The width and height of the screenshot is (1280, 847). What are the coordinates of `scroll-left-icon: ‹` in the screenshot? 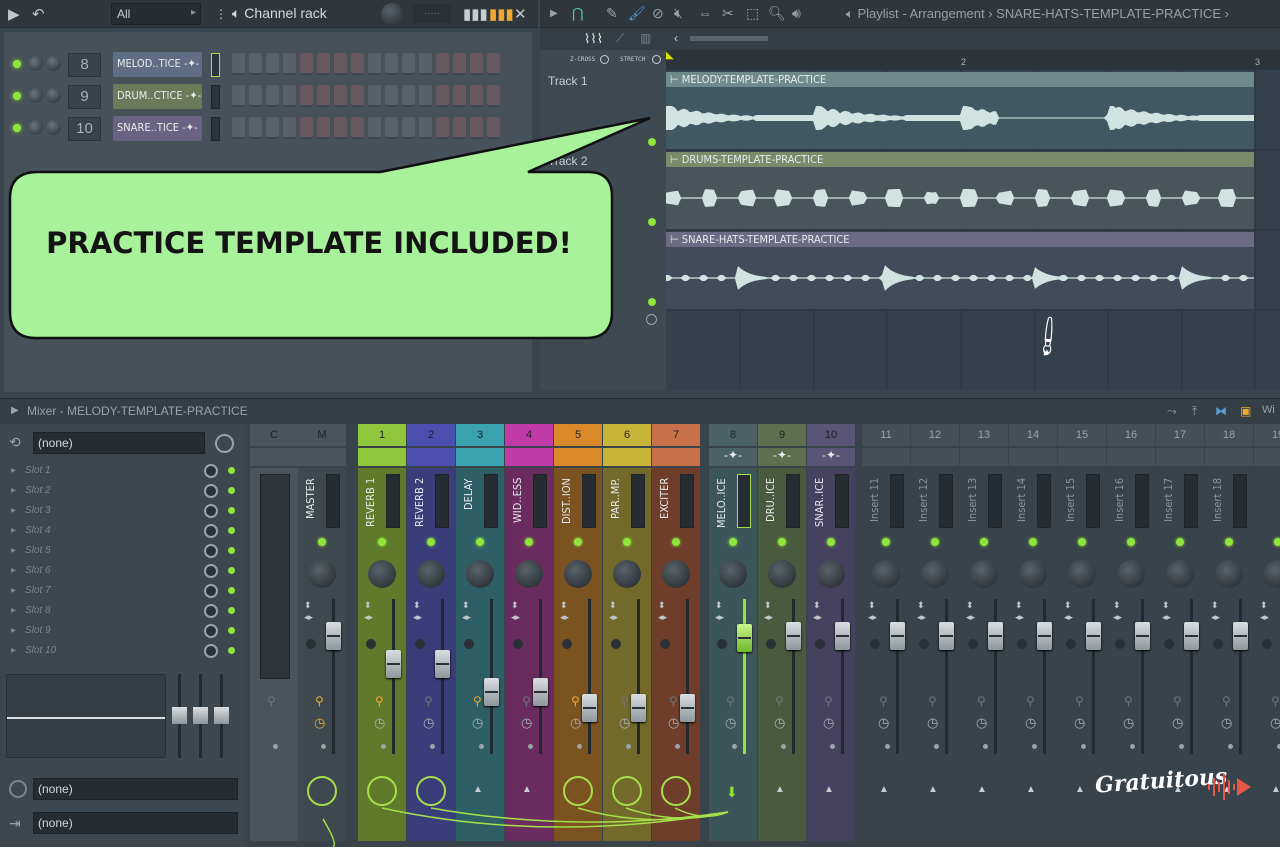 It's located at (676, 38).